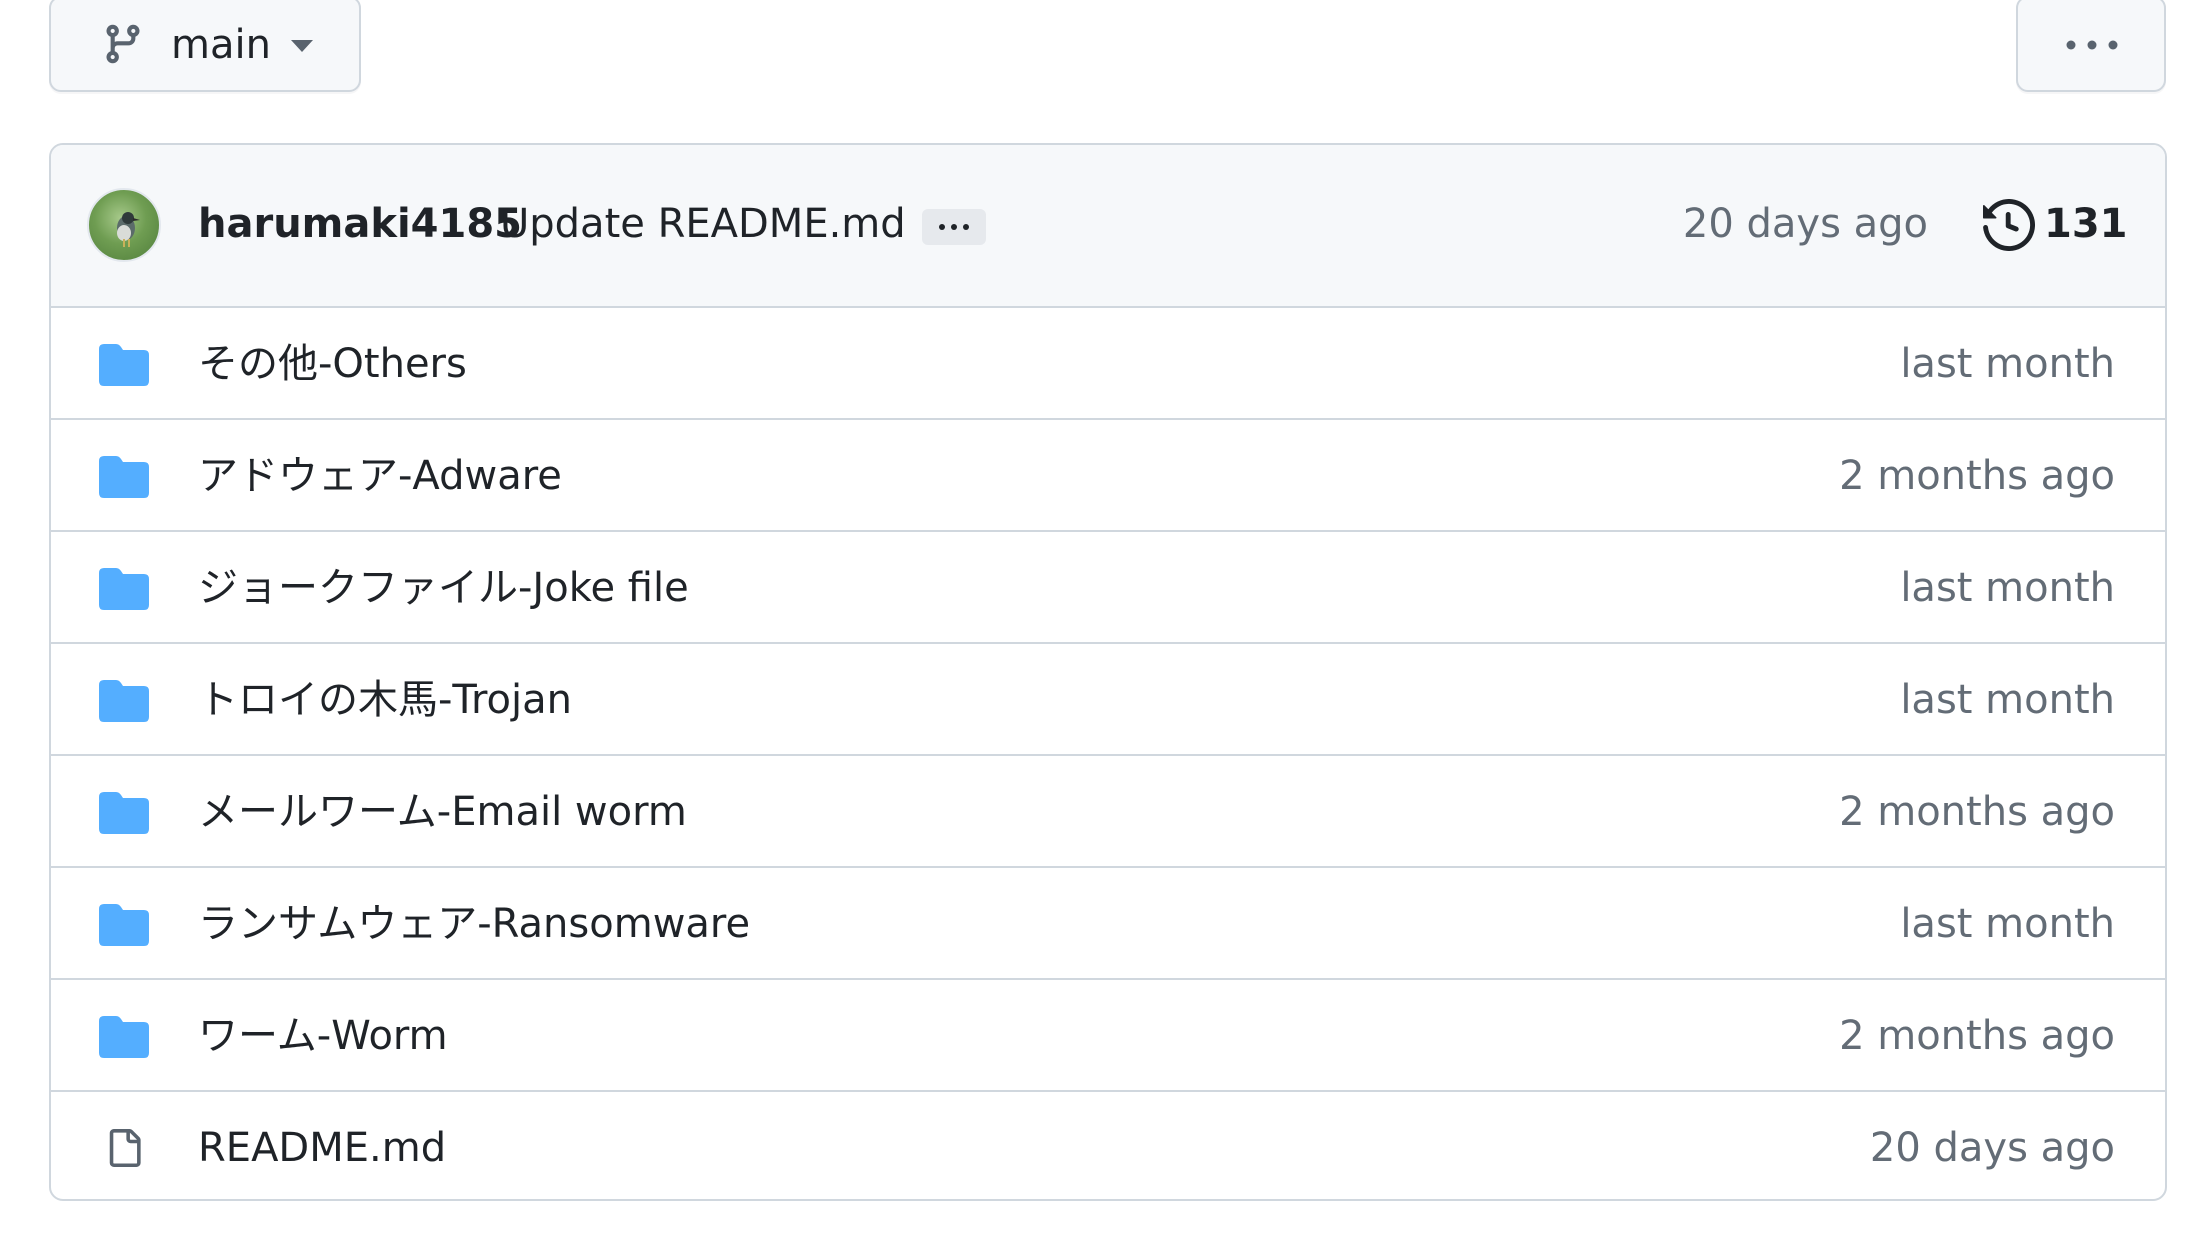 The height and width of the screenshot is (1242, 2208). What do you see at coordinates (1108, 812) in the screenshot?
I see `list-item: メールワーム-Email worm 2 months ago` at bounding box center [1108, 812].